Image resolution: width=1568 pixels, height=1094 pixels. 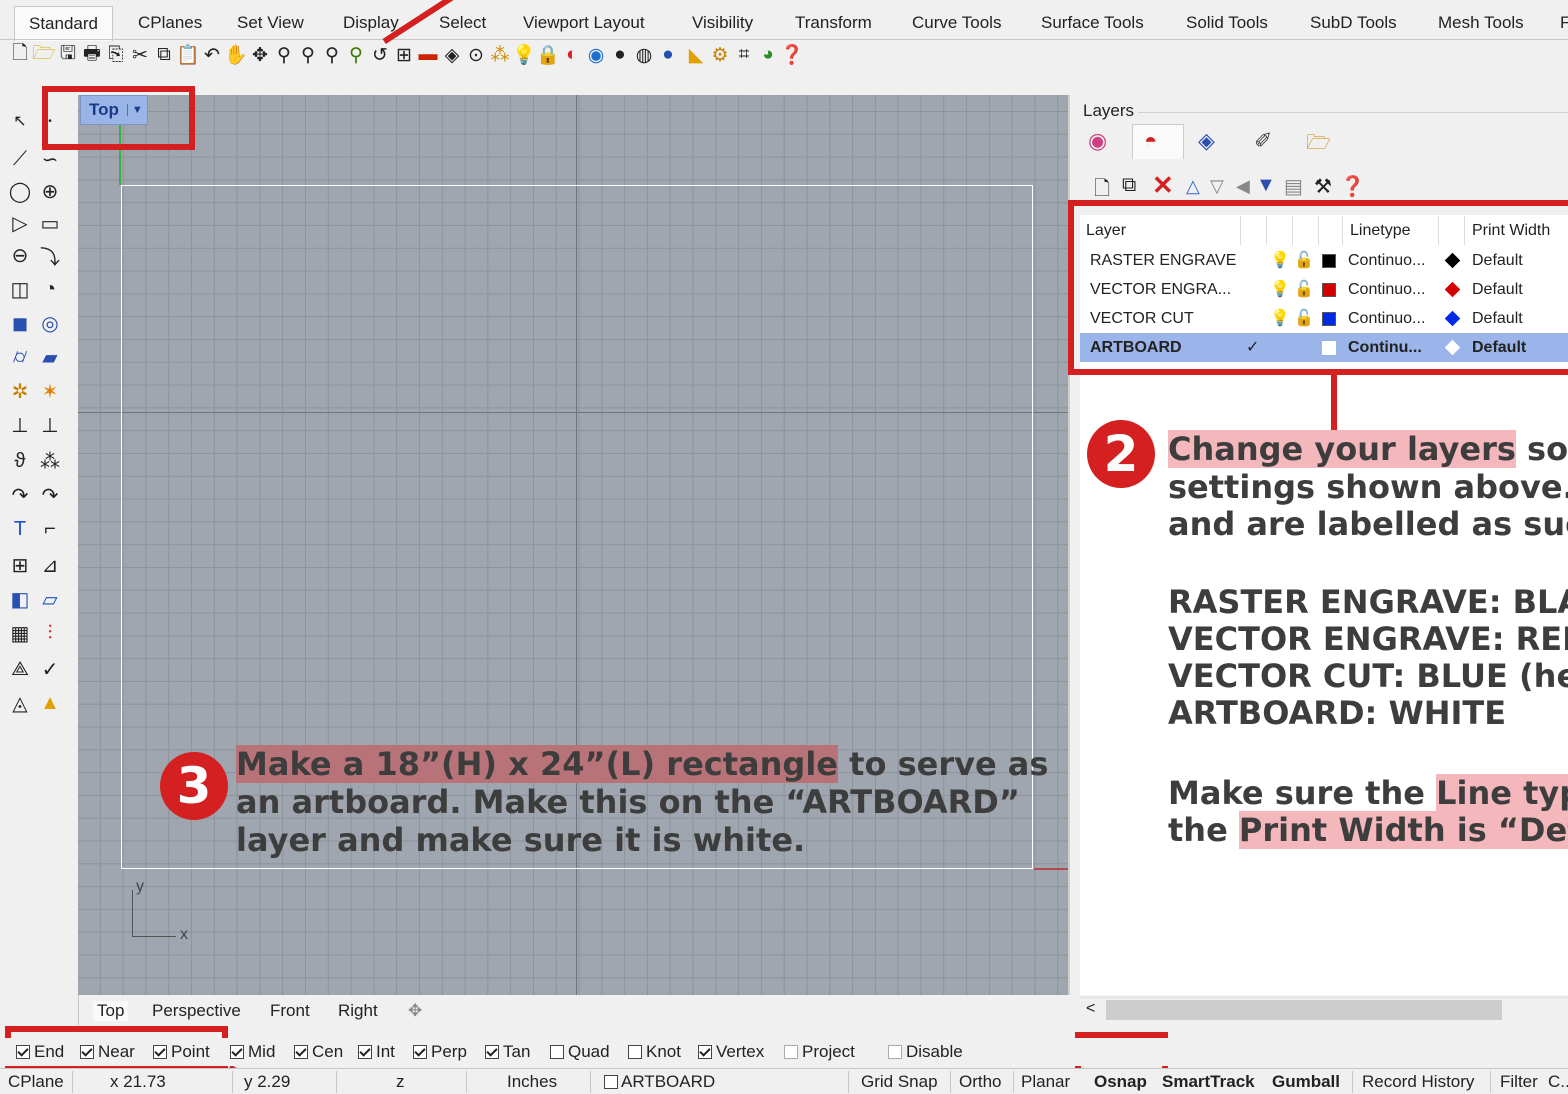 I want to click on ellipse-icon: ⊕, so click(x=50, y=191).